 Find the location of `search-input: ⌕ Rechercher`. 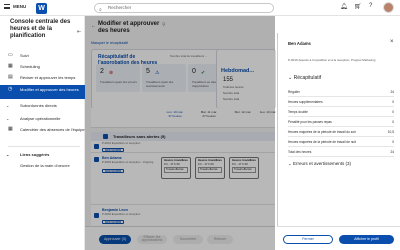

search-input: ⌕ Rechercher is located at coordinates (184, 8).